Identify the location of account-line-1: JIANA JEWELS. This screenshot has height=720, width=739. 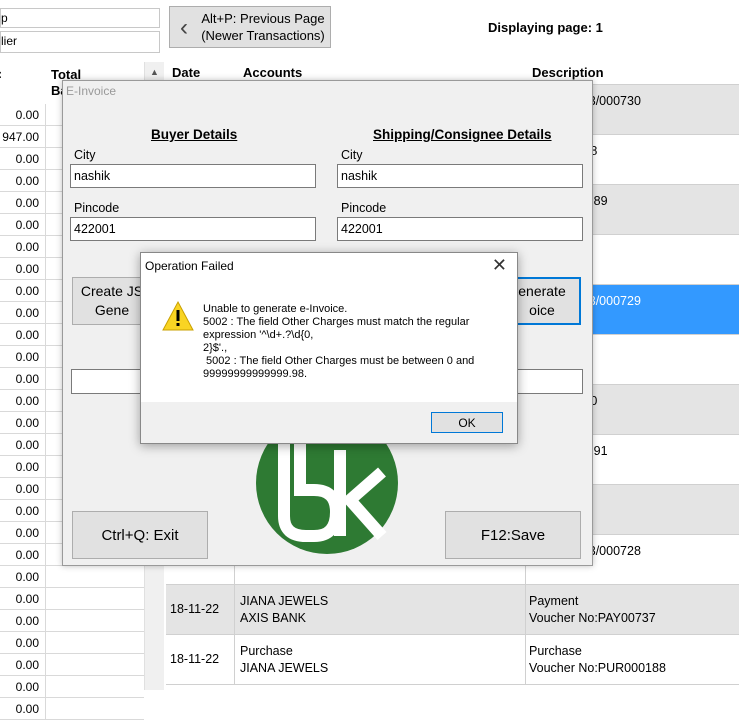
(284, 601).